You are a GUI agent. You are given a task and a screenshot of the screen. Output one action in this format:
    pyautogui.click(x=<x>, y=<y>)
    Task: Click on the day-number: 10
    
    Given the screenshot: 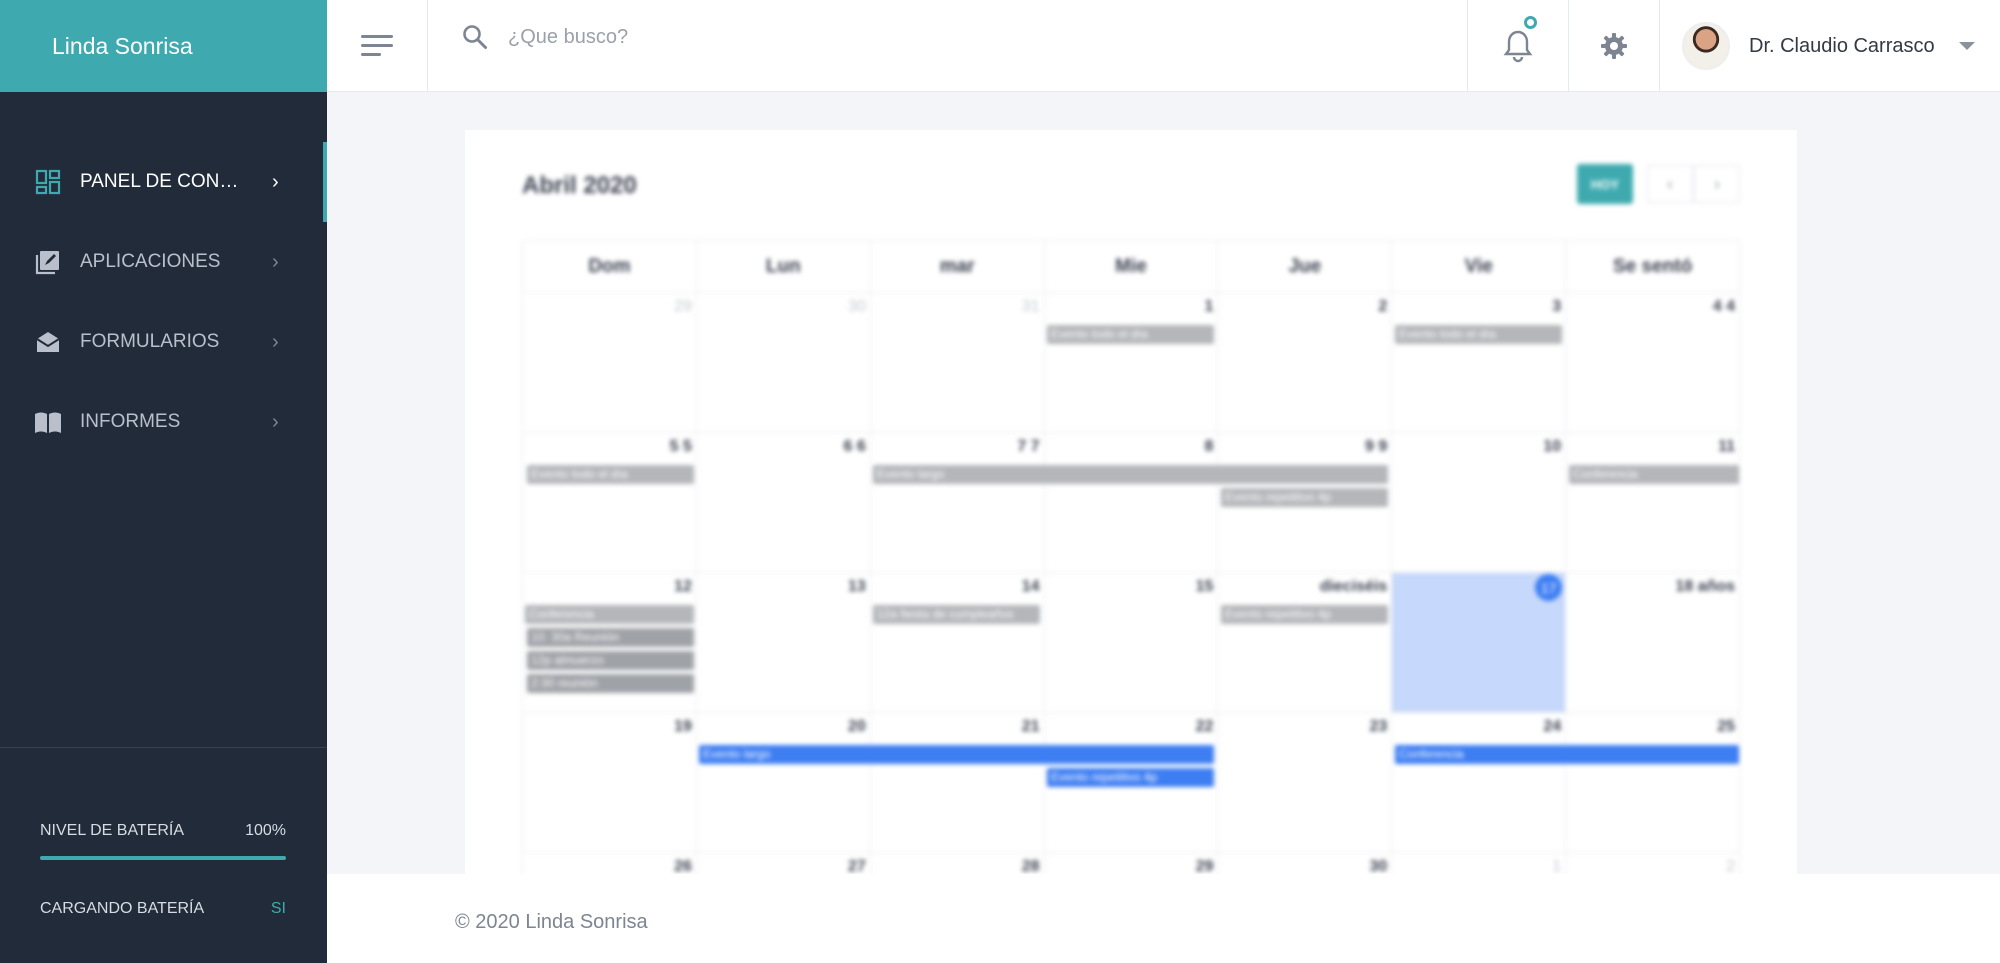 What is the action you would take?
    pyautogui.click(x=1552, y=446)
    